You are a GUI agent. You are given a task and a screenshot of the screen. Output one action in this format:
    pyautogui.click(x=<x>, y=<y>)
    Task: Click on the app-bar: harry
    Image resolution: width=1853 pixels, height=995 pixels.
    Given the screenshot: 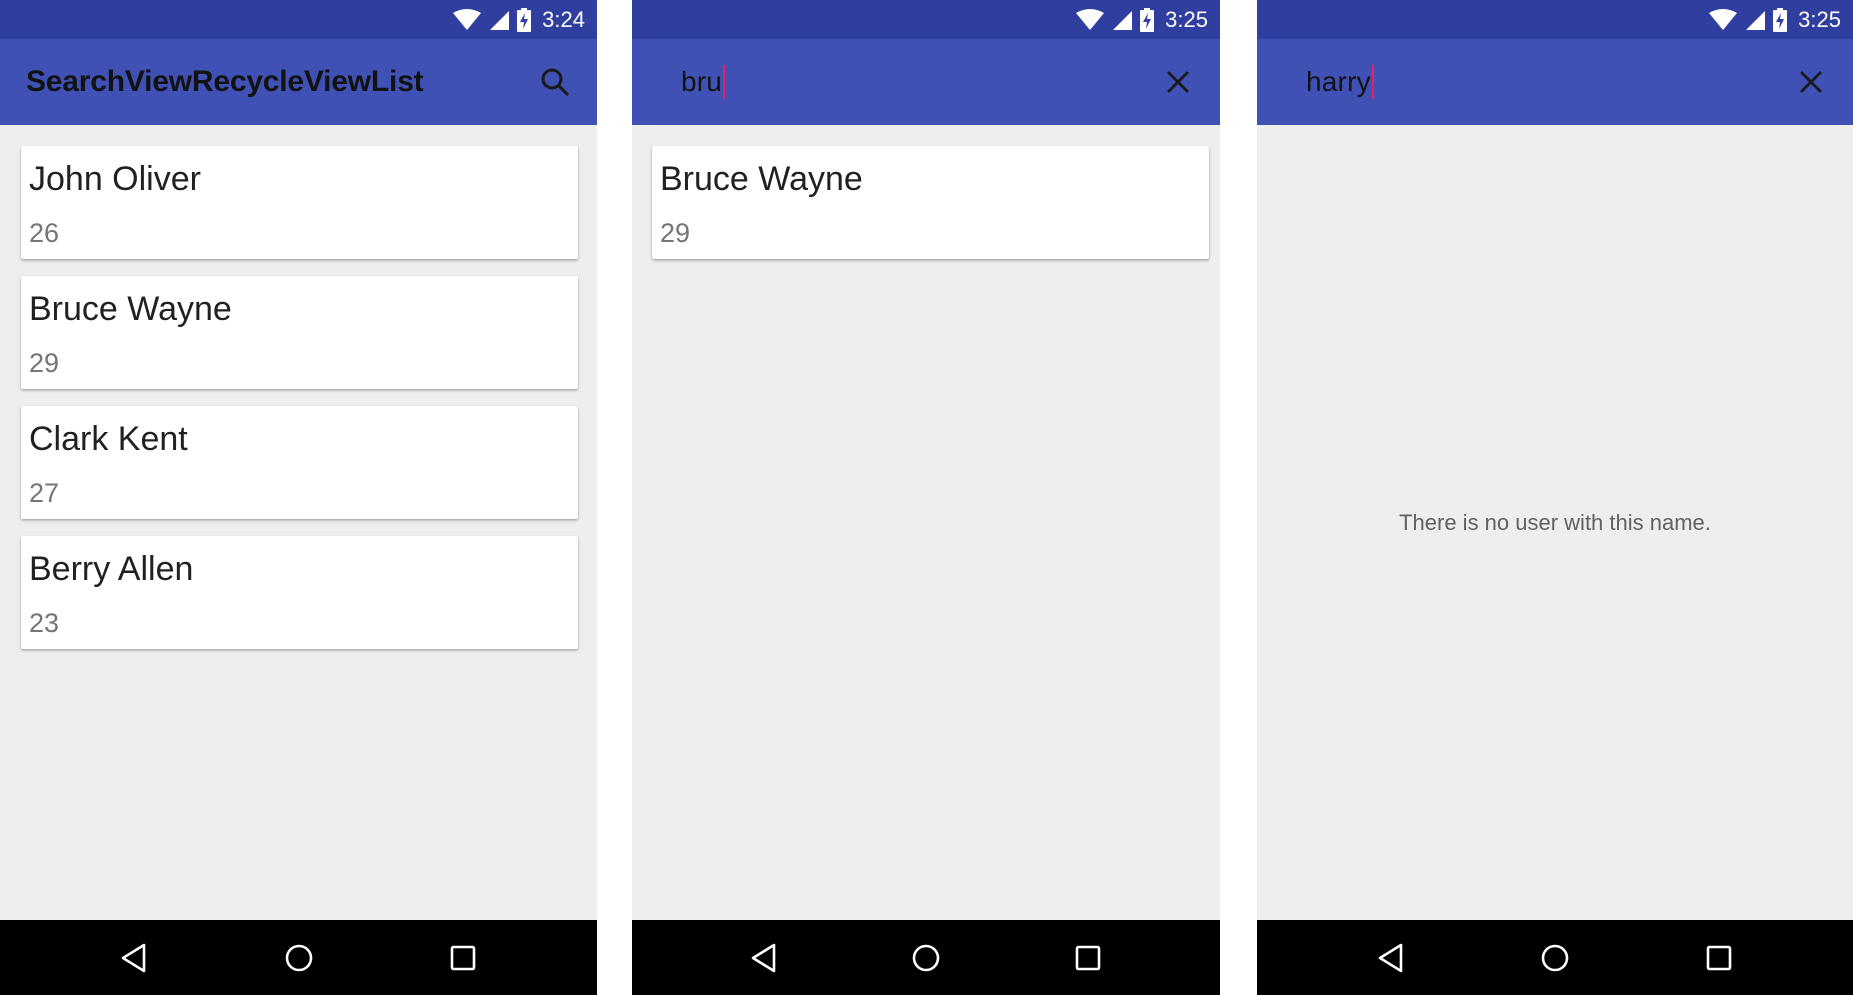 What is the action you would take?
    pyautogui.click(x=1555, y=82)
    